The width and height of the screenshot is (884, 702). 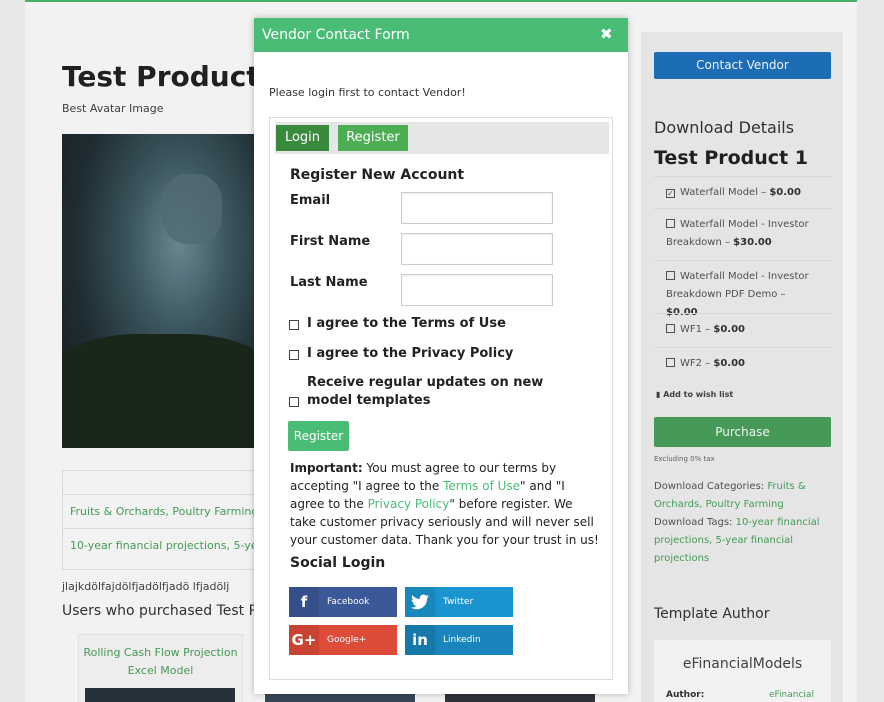 I want to click on privacy-link: Privacy Policy, so click(x=409, y=504).